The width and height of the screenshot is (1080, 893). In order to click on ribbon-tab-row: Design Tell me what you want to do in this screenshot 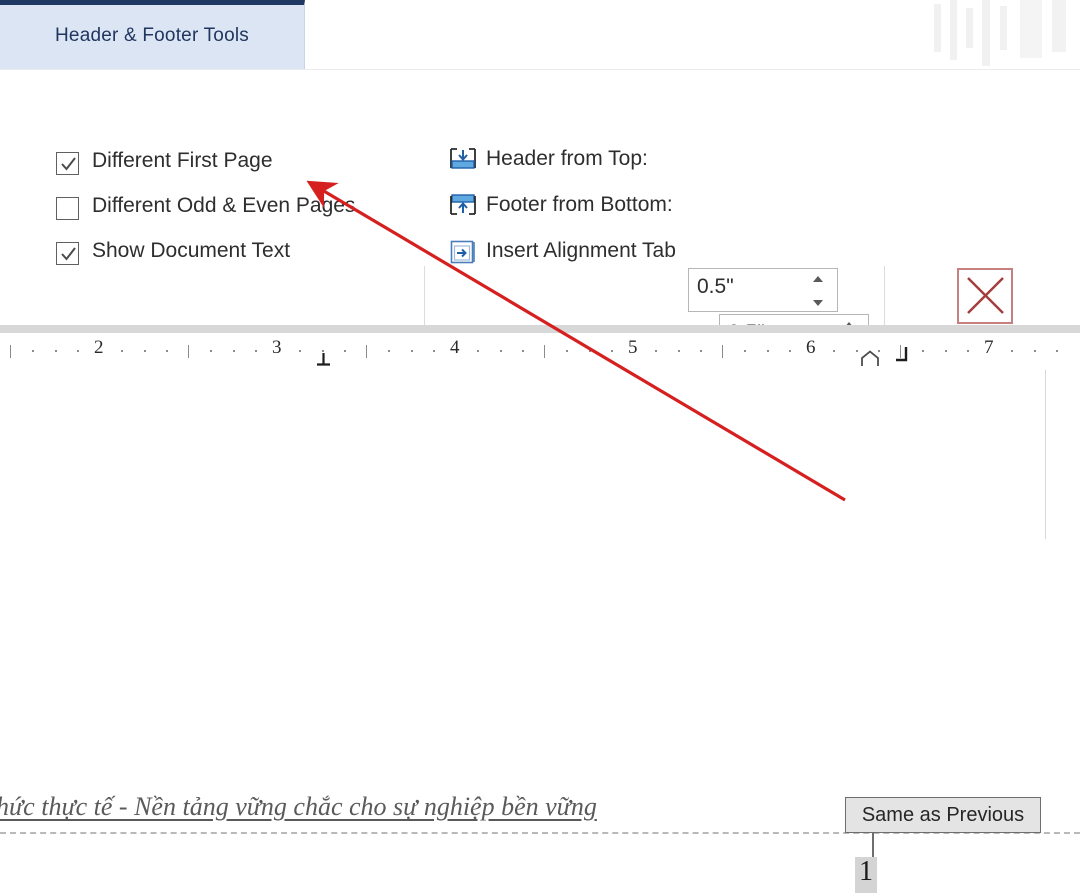, I will do `click(540, 132)`.